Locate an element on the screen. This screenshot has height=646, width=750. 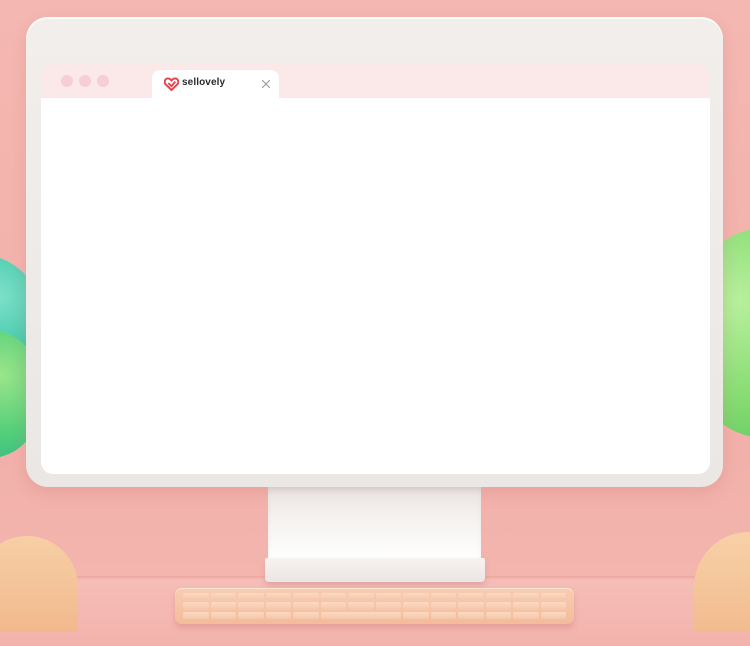
keyboard-keys is located at coordinates (374, 606).